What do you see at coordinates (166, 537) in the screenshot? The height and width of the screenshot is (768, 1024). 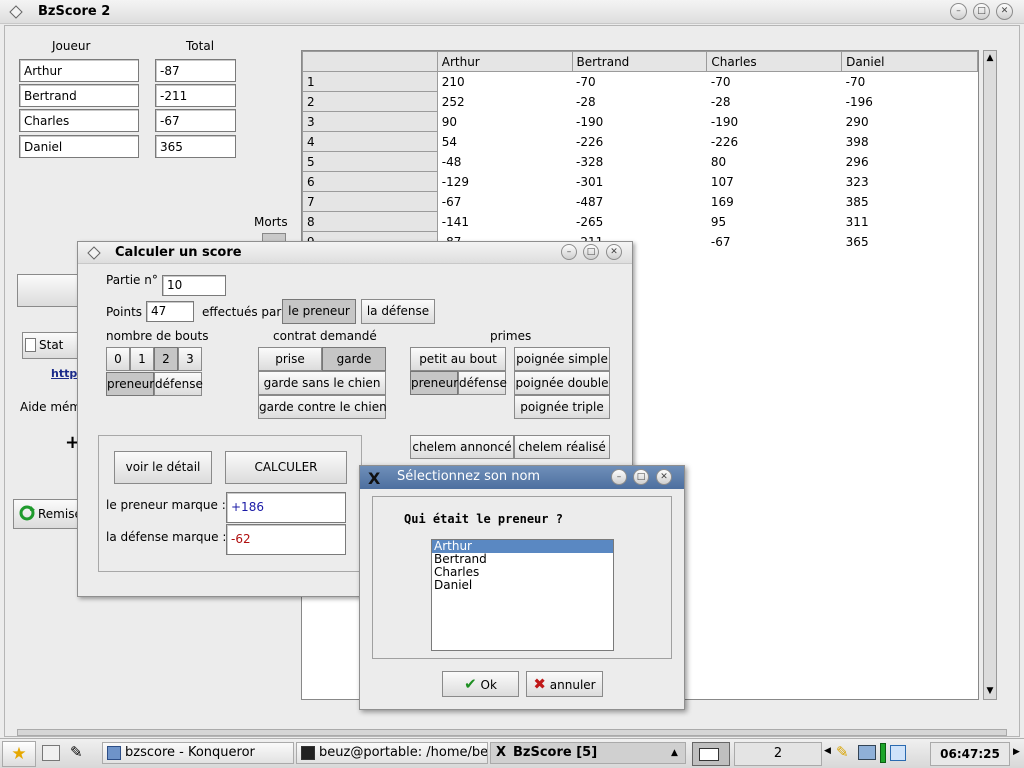 I see `defense-marque-label: la défense marque :` at bounding box center [166, 537].